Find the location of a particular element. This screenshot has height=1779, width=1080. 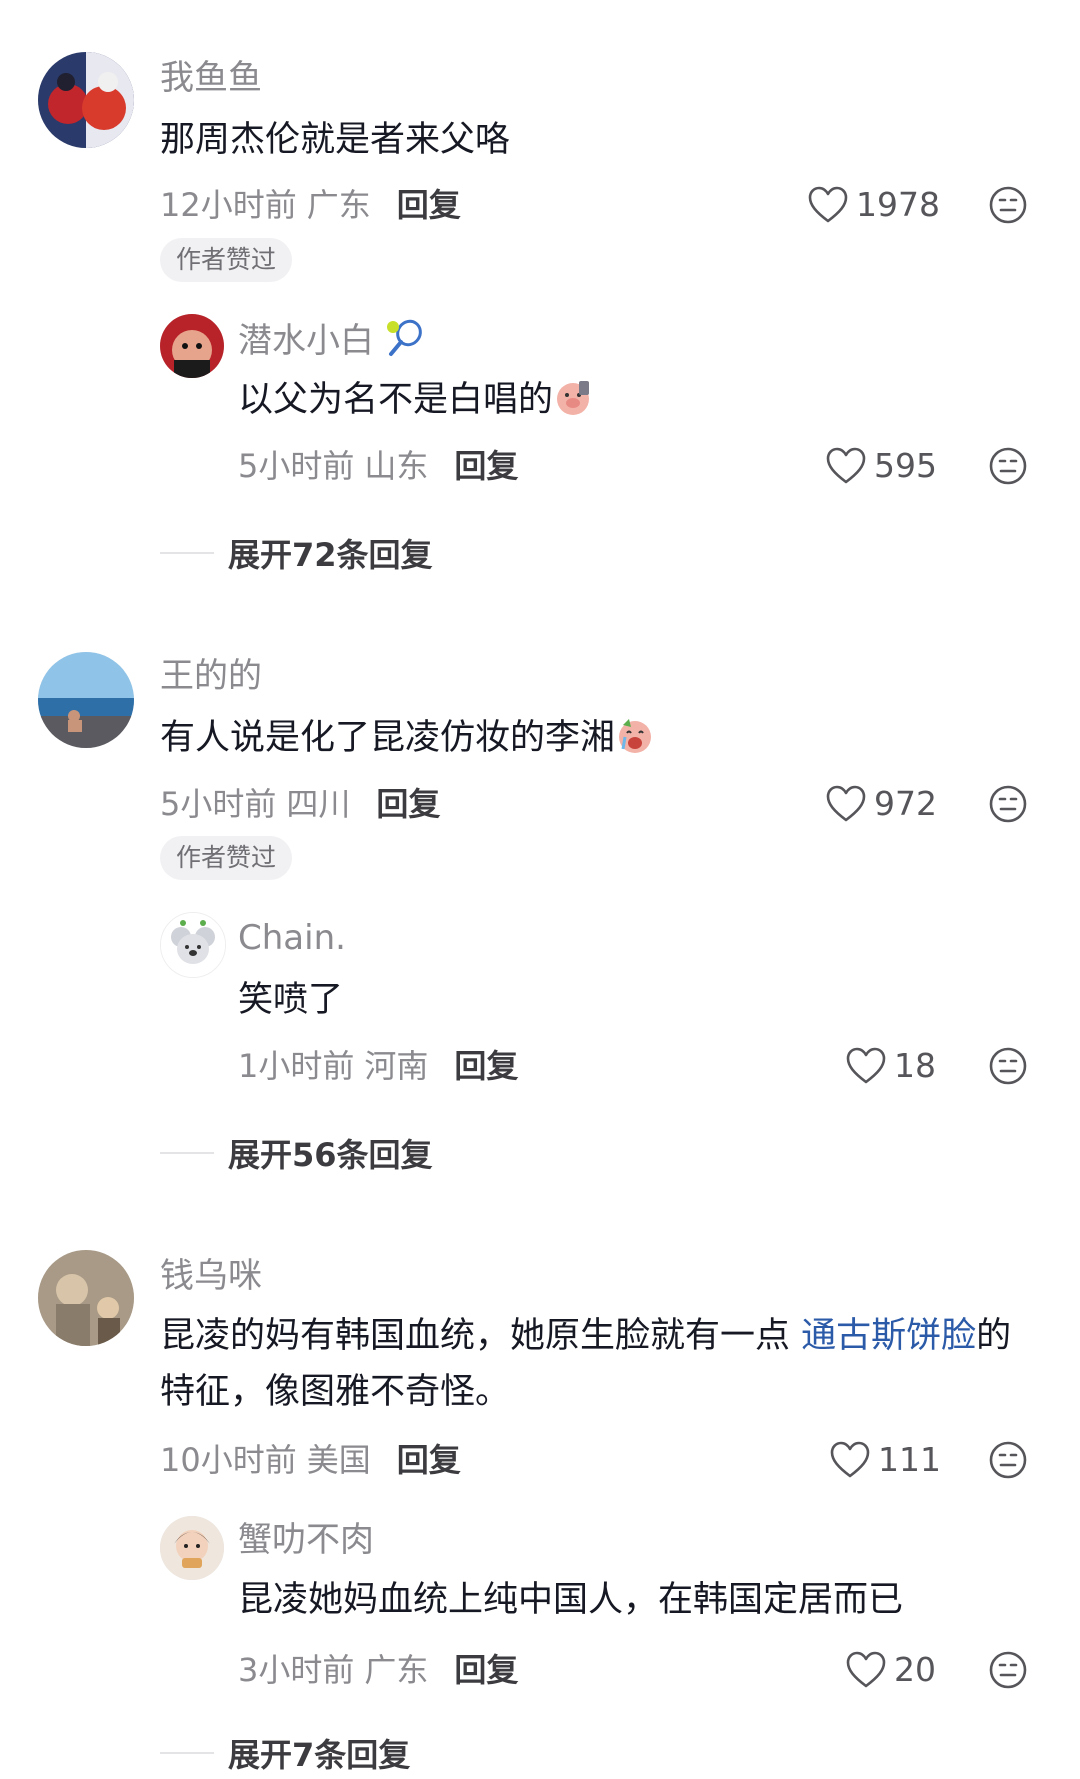

comment-time: 5小时前 is located at coordinates (218, 804).